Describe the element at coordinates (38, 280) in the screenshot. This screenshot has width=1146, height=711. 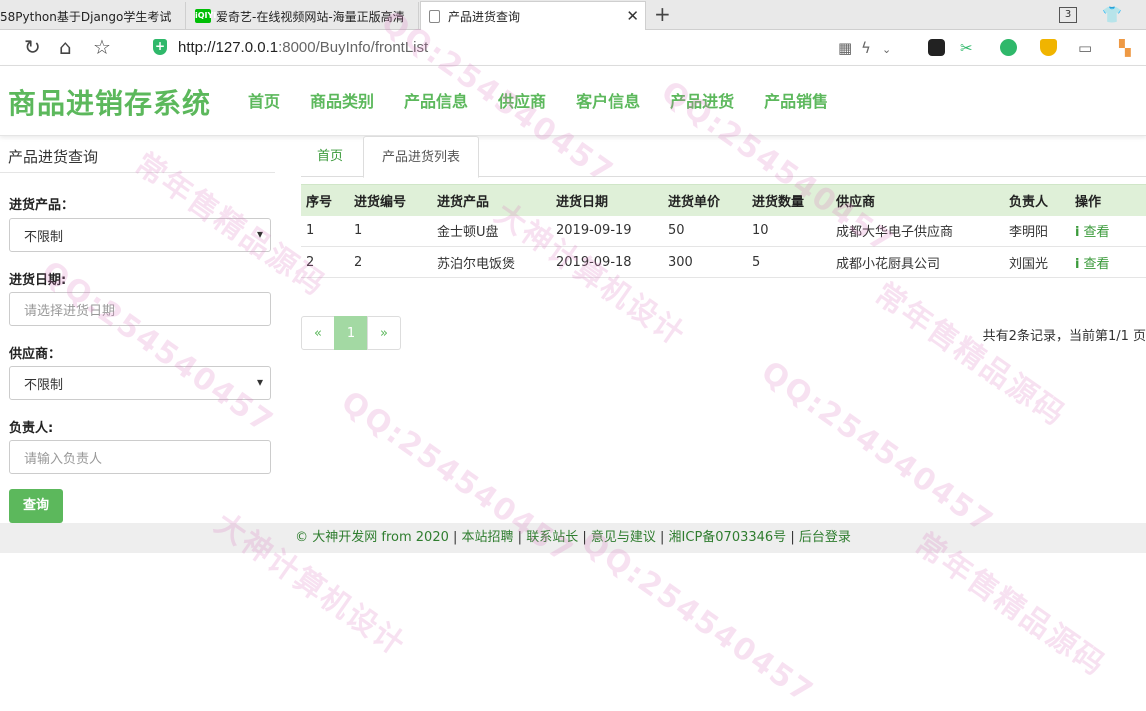
I see `date-label: 进货日期:` at that location.